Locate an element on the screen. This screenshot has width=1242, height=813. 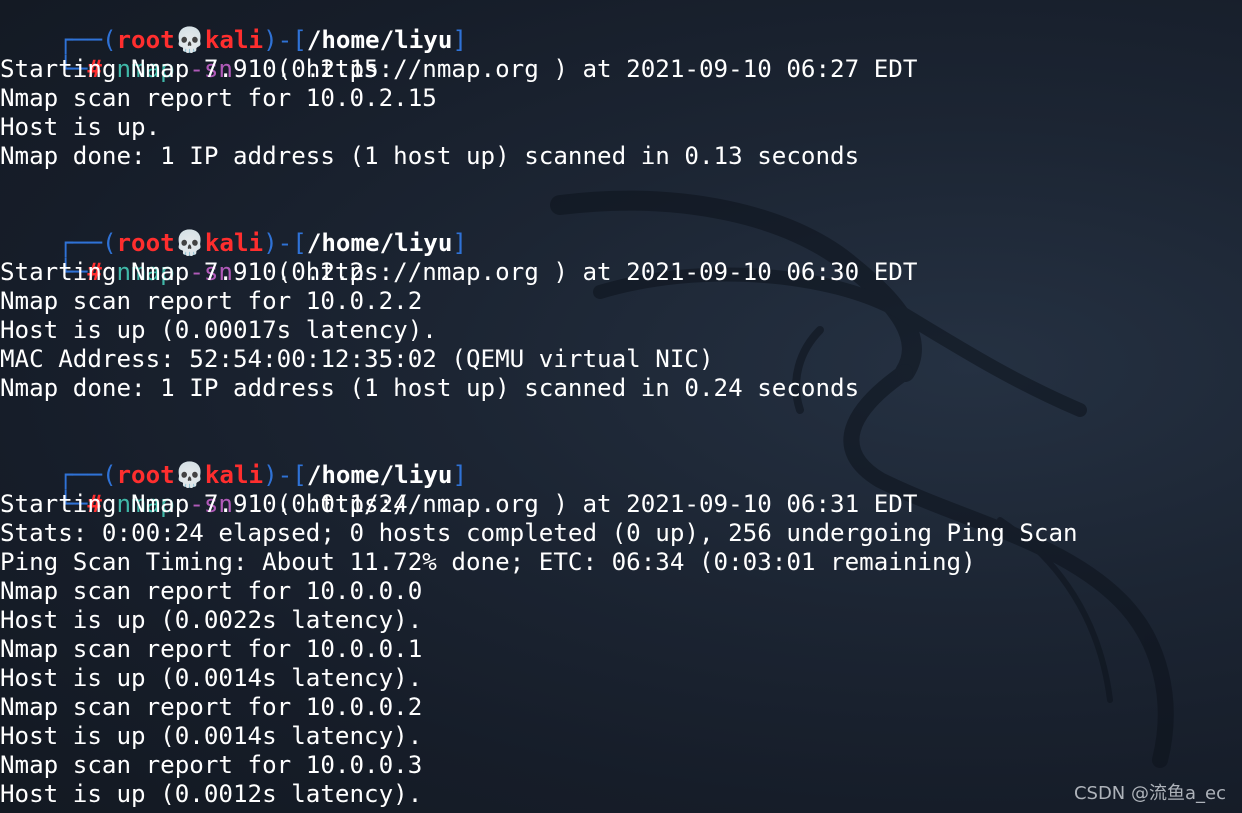
output-line: Nmap scan report for 10.0.2.2 is located at coordinates (211, 301).